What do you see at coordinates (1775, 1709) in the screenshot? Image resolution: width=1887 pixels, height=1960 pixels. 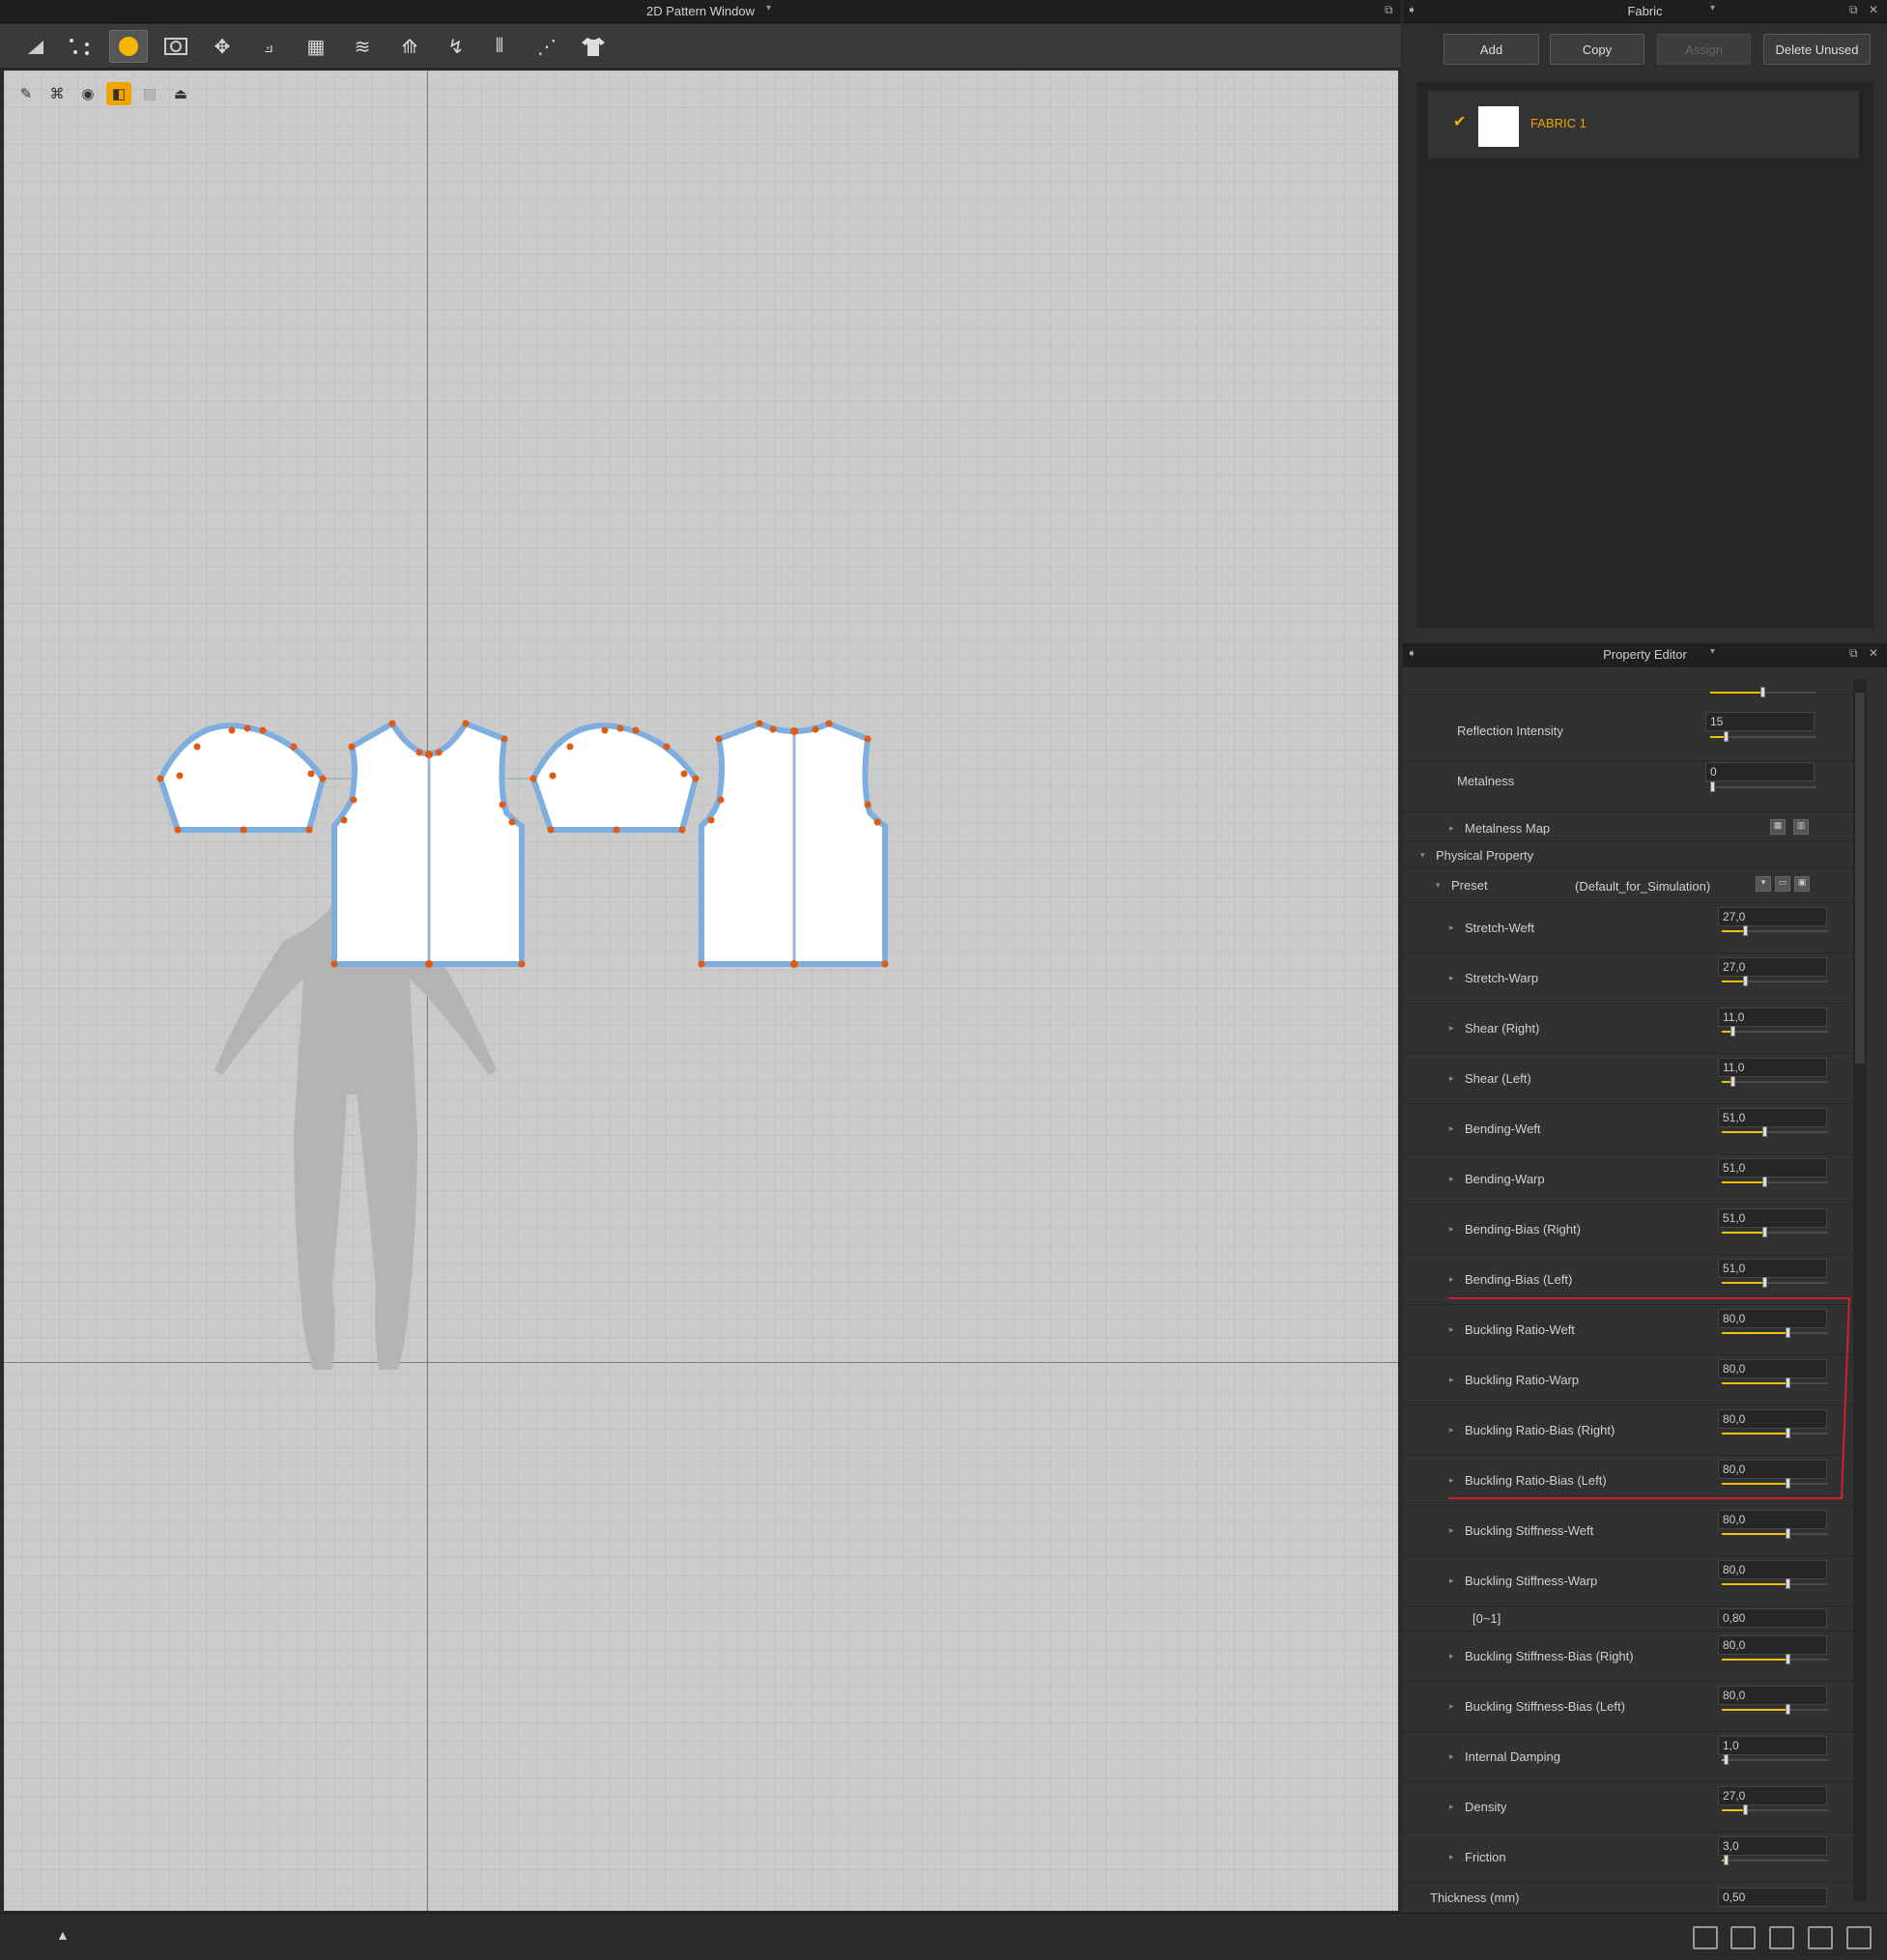 I see `buckling-stiffness-bias-left-slider` at bounding box center [1775, 1709].